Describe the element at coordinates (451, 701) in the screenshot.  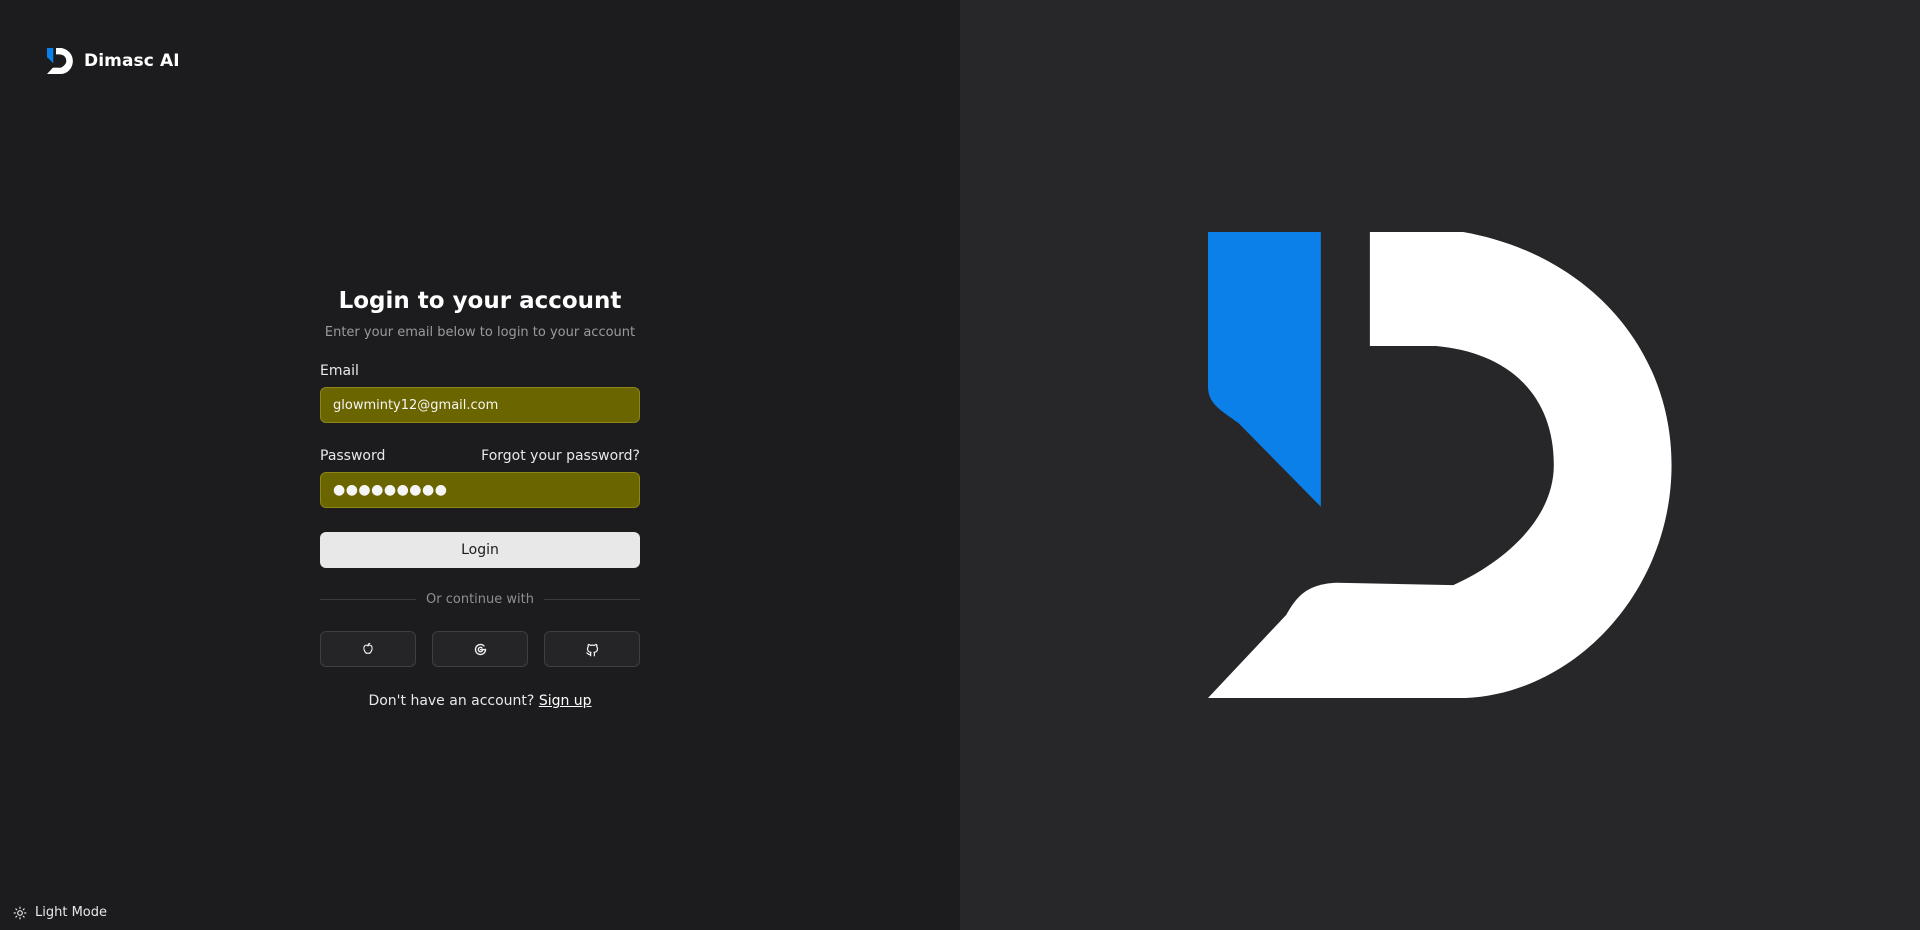
I see `signup-prompt-text: Don't have an account?` at that location.